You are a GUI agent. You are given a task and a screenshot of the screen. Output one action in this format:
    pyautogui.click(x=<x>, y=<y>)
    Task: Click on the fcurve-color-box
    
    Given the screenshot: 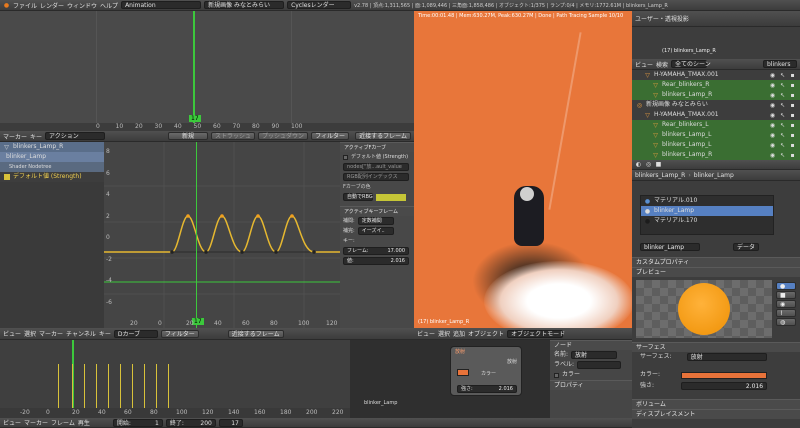 What is the action you would take?
    pyautogui.click(x=391, y=197)
    